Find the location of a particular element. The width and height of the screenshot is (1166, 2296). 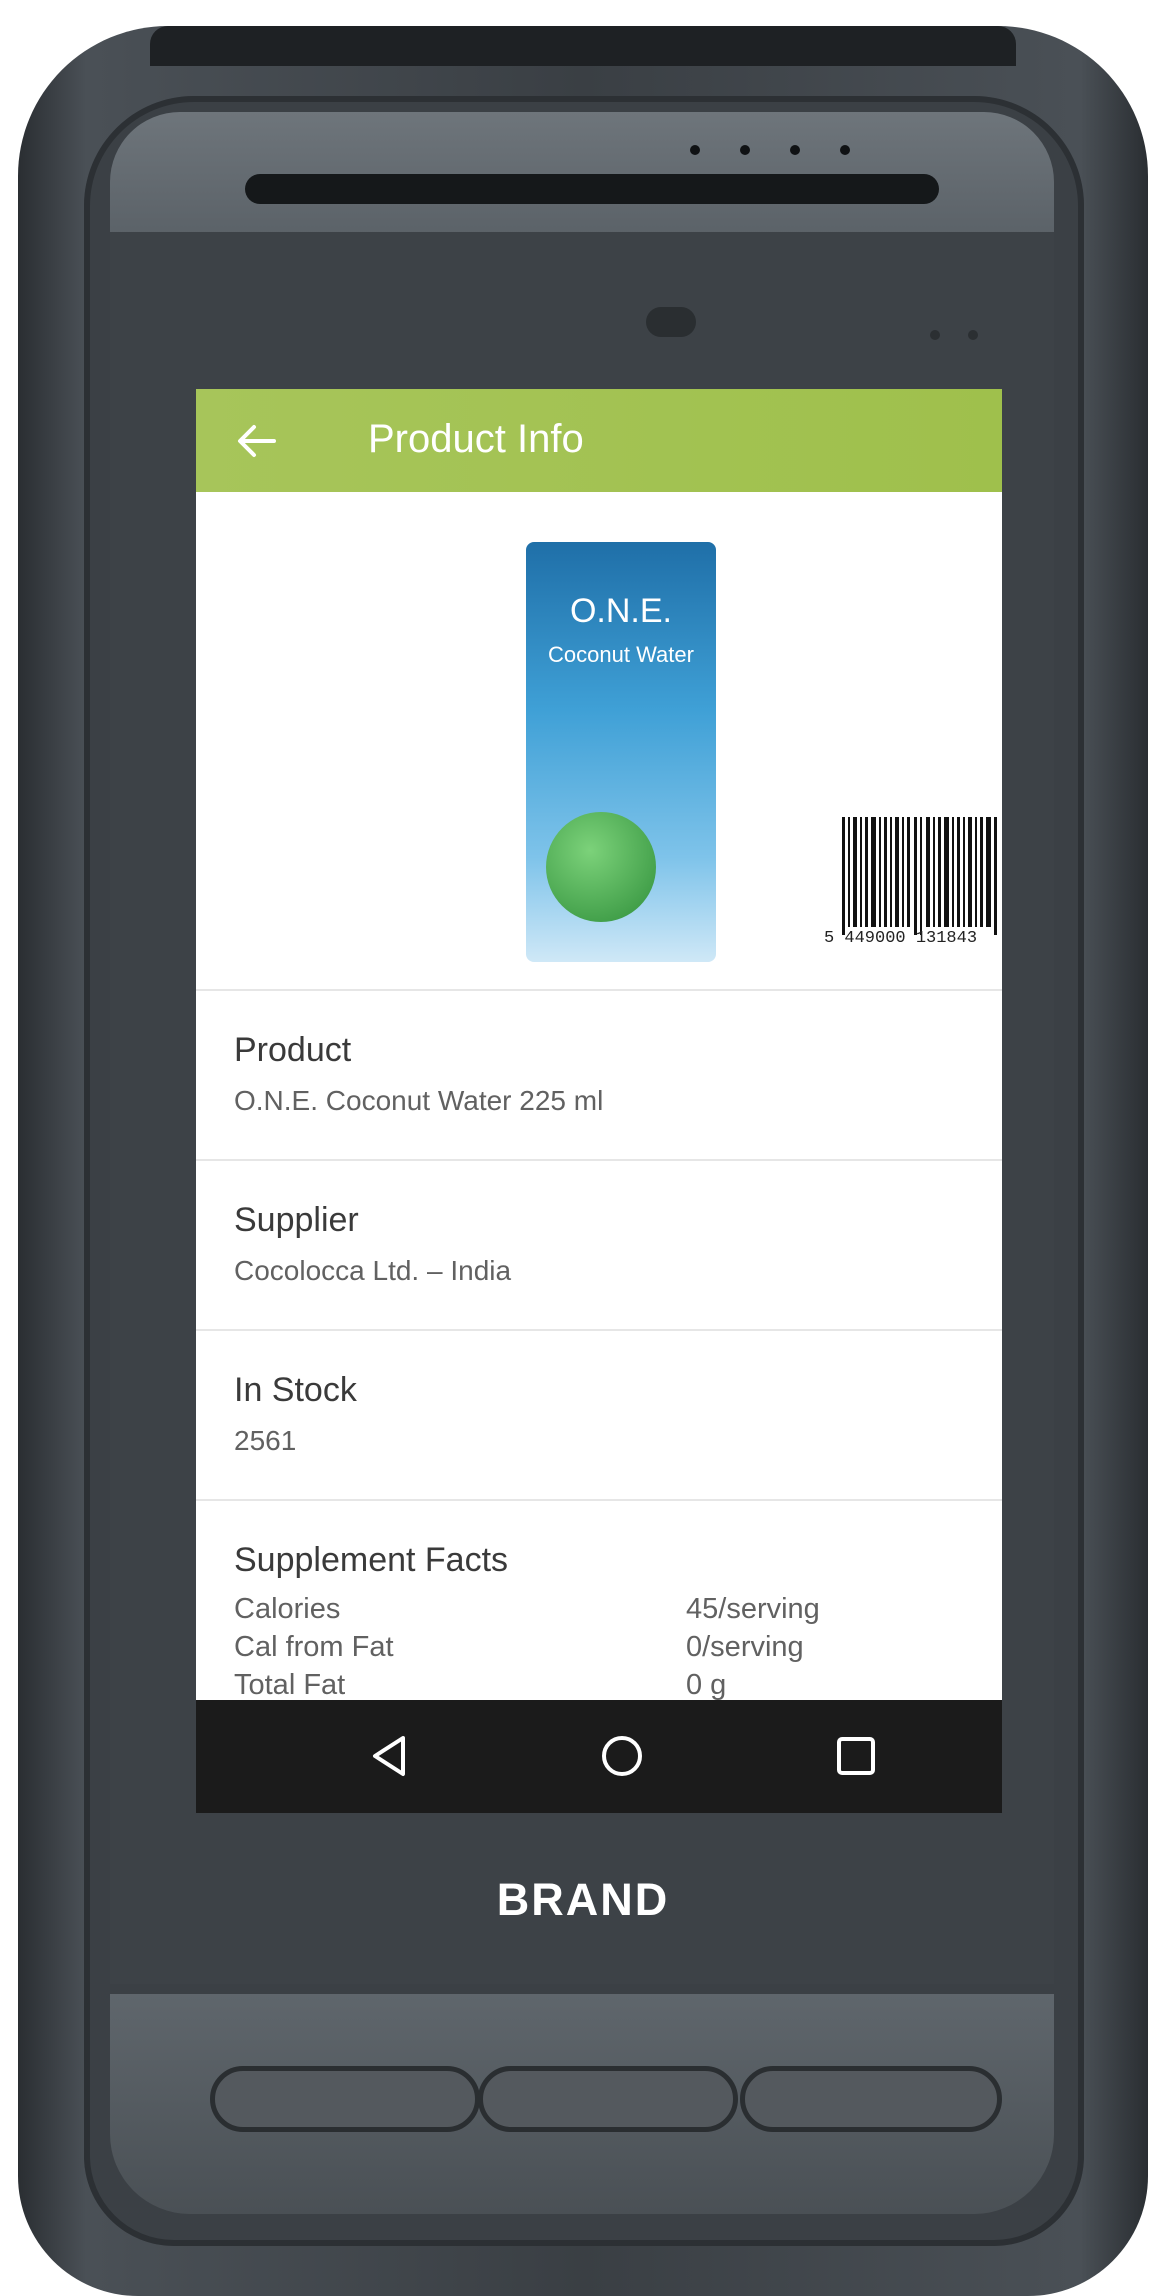

hardware-home-key is located at coordinates (608, 2099).